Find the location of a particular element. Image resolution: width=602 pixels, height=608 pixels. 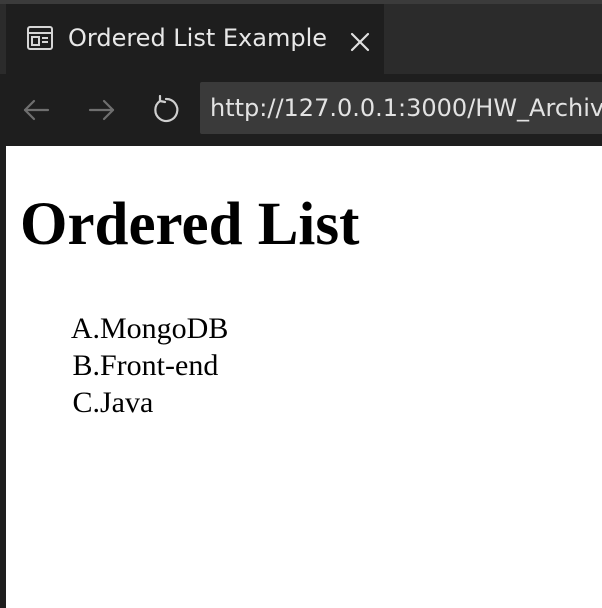

tab-strip: Ordered List Example is located at coordinates (301, 37).